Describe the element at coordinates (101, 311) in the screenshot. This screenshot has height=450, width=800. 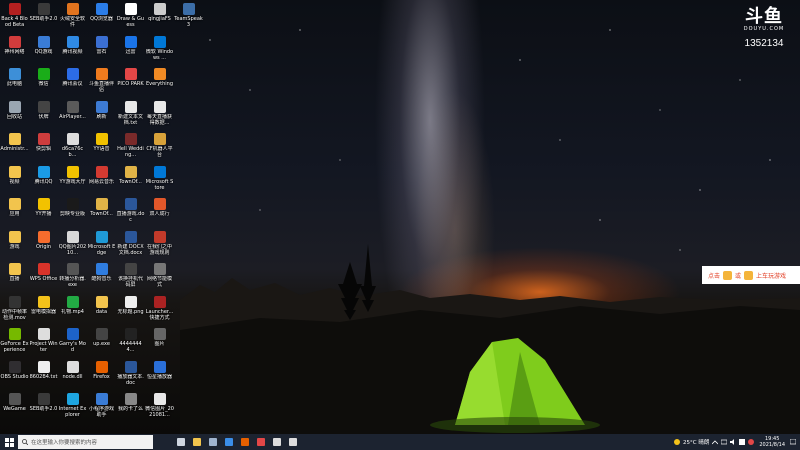
I see `desktop-icon: data` at that location.